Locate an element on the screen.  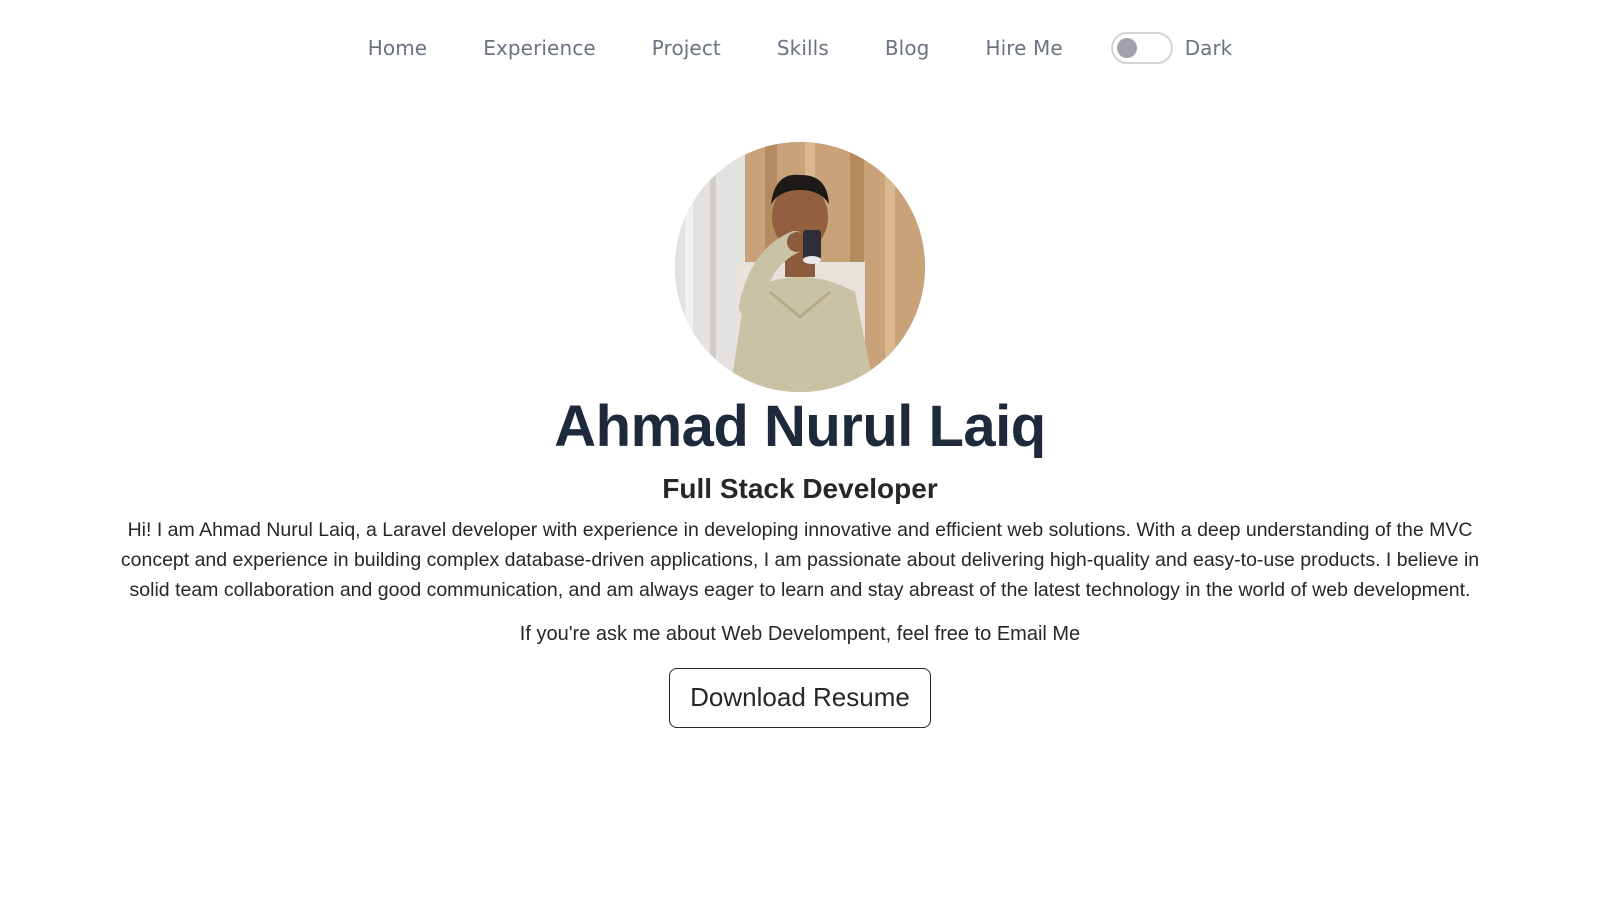
download-resume-button: Download Resume is located at coordinates (800, 697).